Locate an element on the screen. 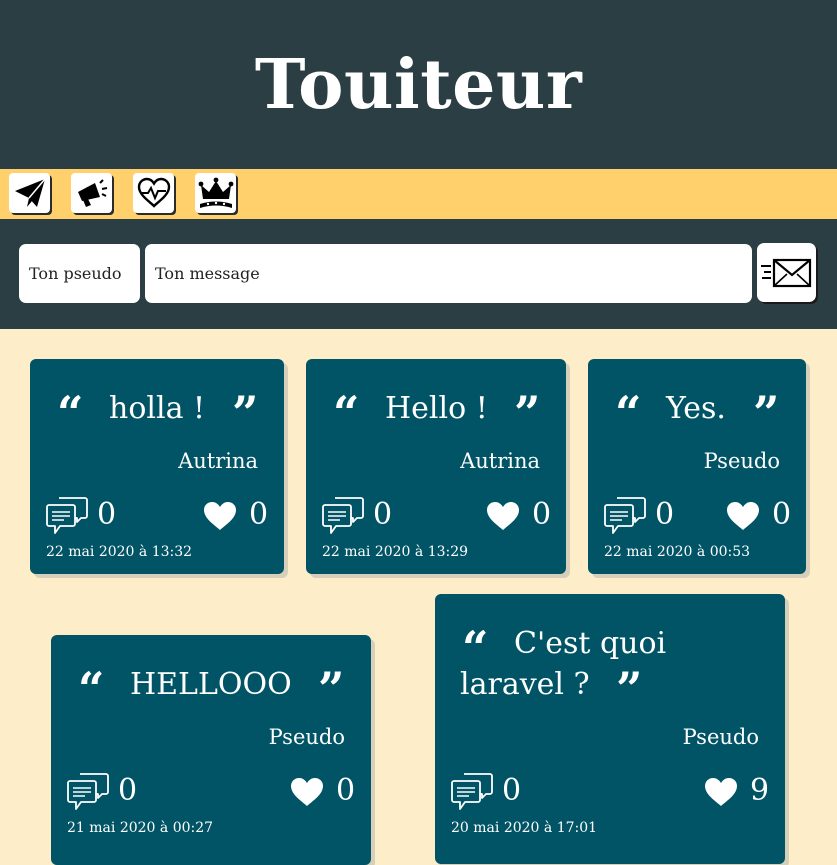 The height and width of the screenshot is (865, 837). nav-announce-button is located at coordinates (91, 193).